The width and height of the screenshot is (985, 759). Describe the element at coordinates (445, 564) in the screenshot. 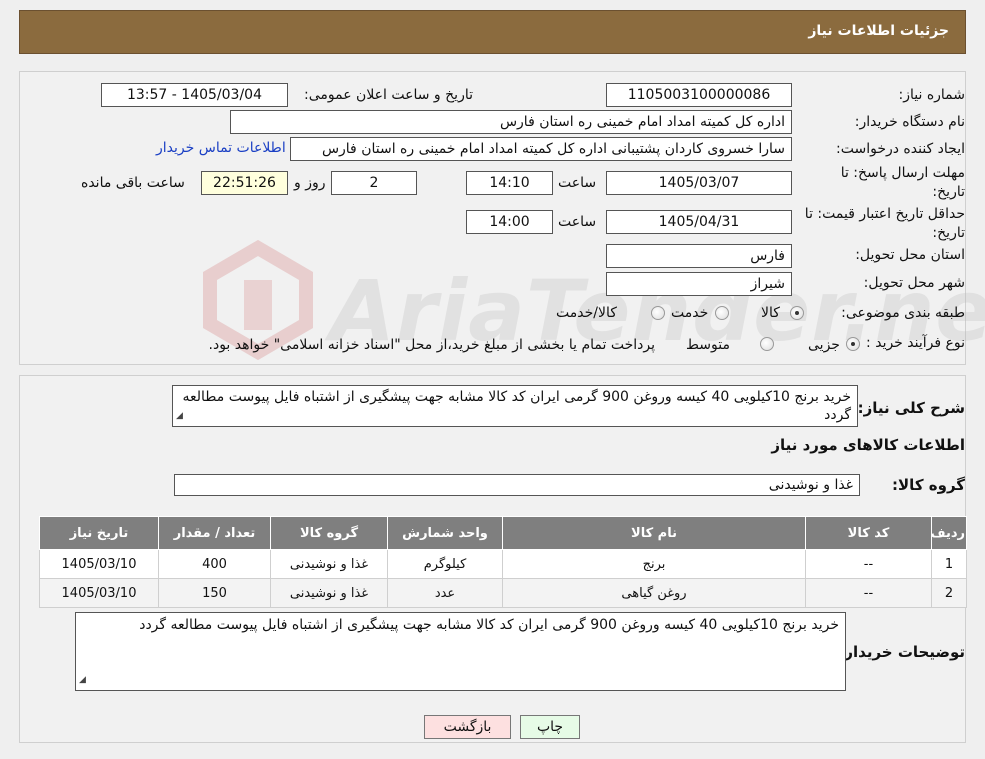

I see `cell-unit: کیلوگرم` at that location.